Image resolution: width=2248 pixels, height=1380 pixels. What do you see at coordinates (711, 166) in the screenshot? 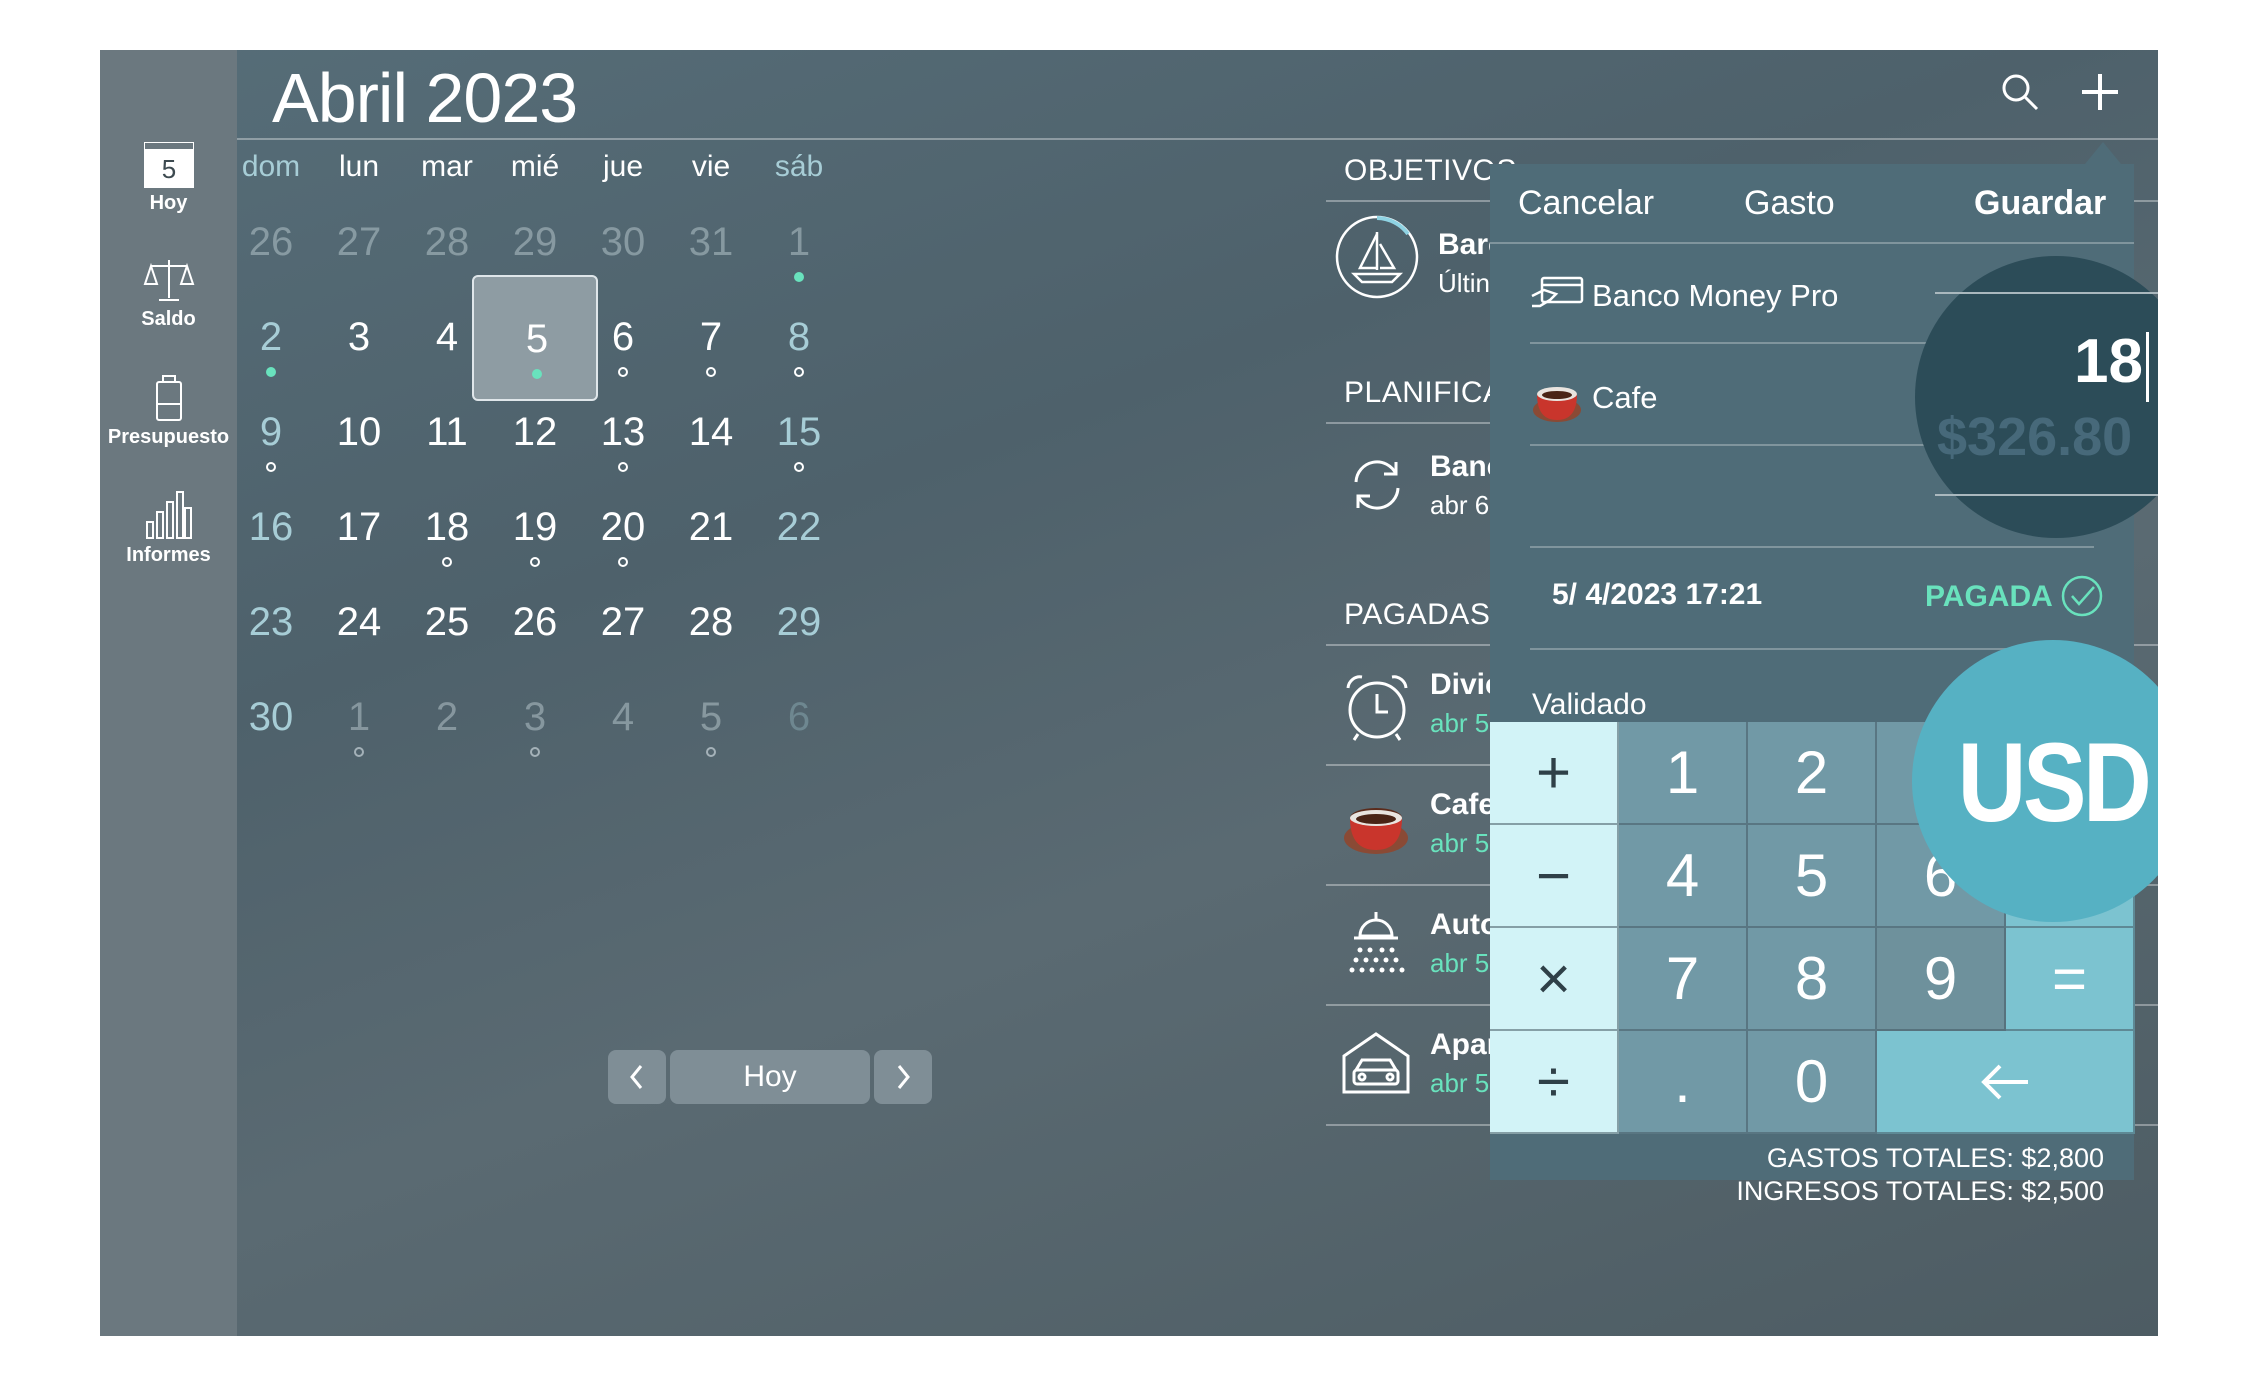
I see `weekday-header: vie` at bounding box center [711, 166].